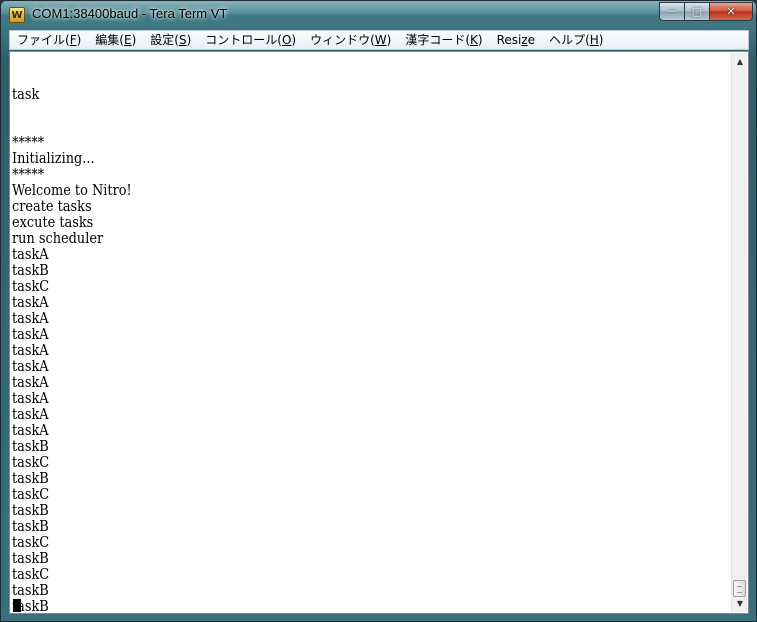 This screenshot has height=622, width=757. What do you see at coordinates (17, 15) in the screenshot?
I see `app-icon: W` at bounding box center [17, 15].